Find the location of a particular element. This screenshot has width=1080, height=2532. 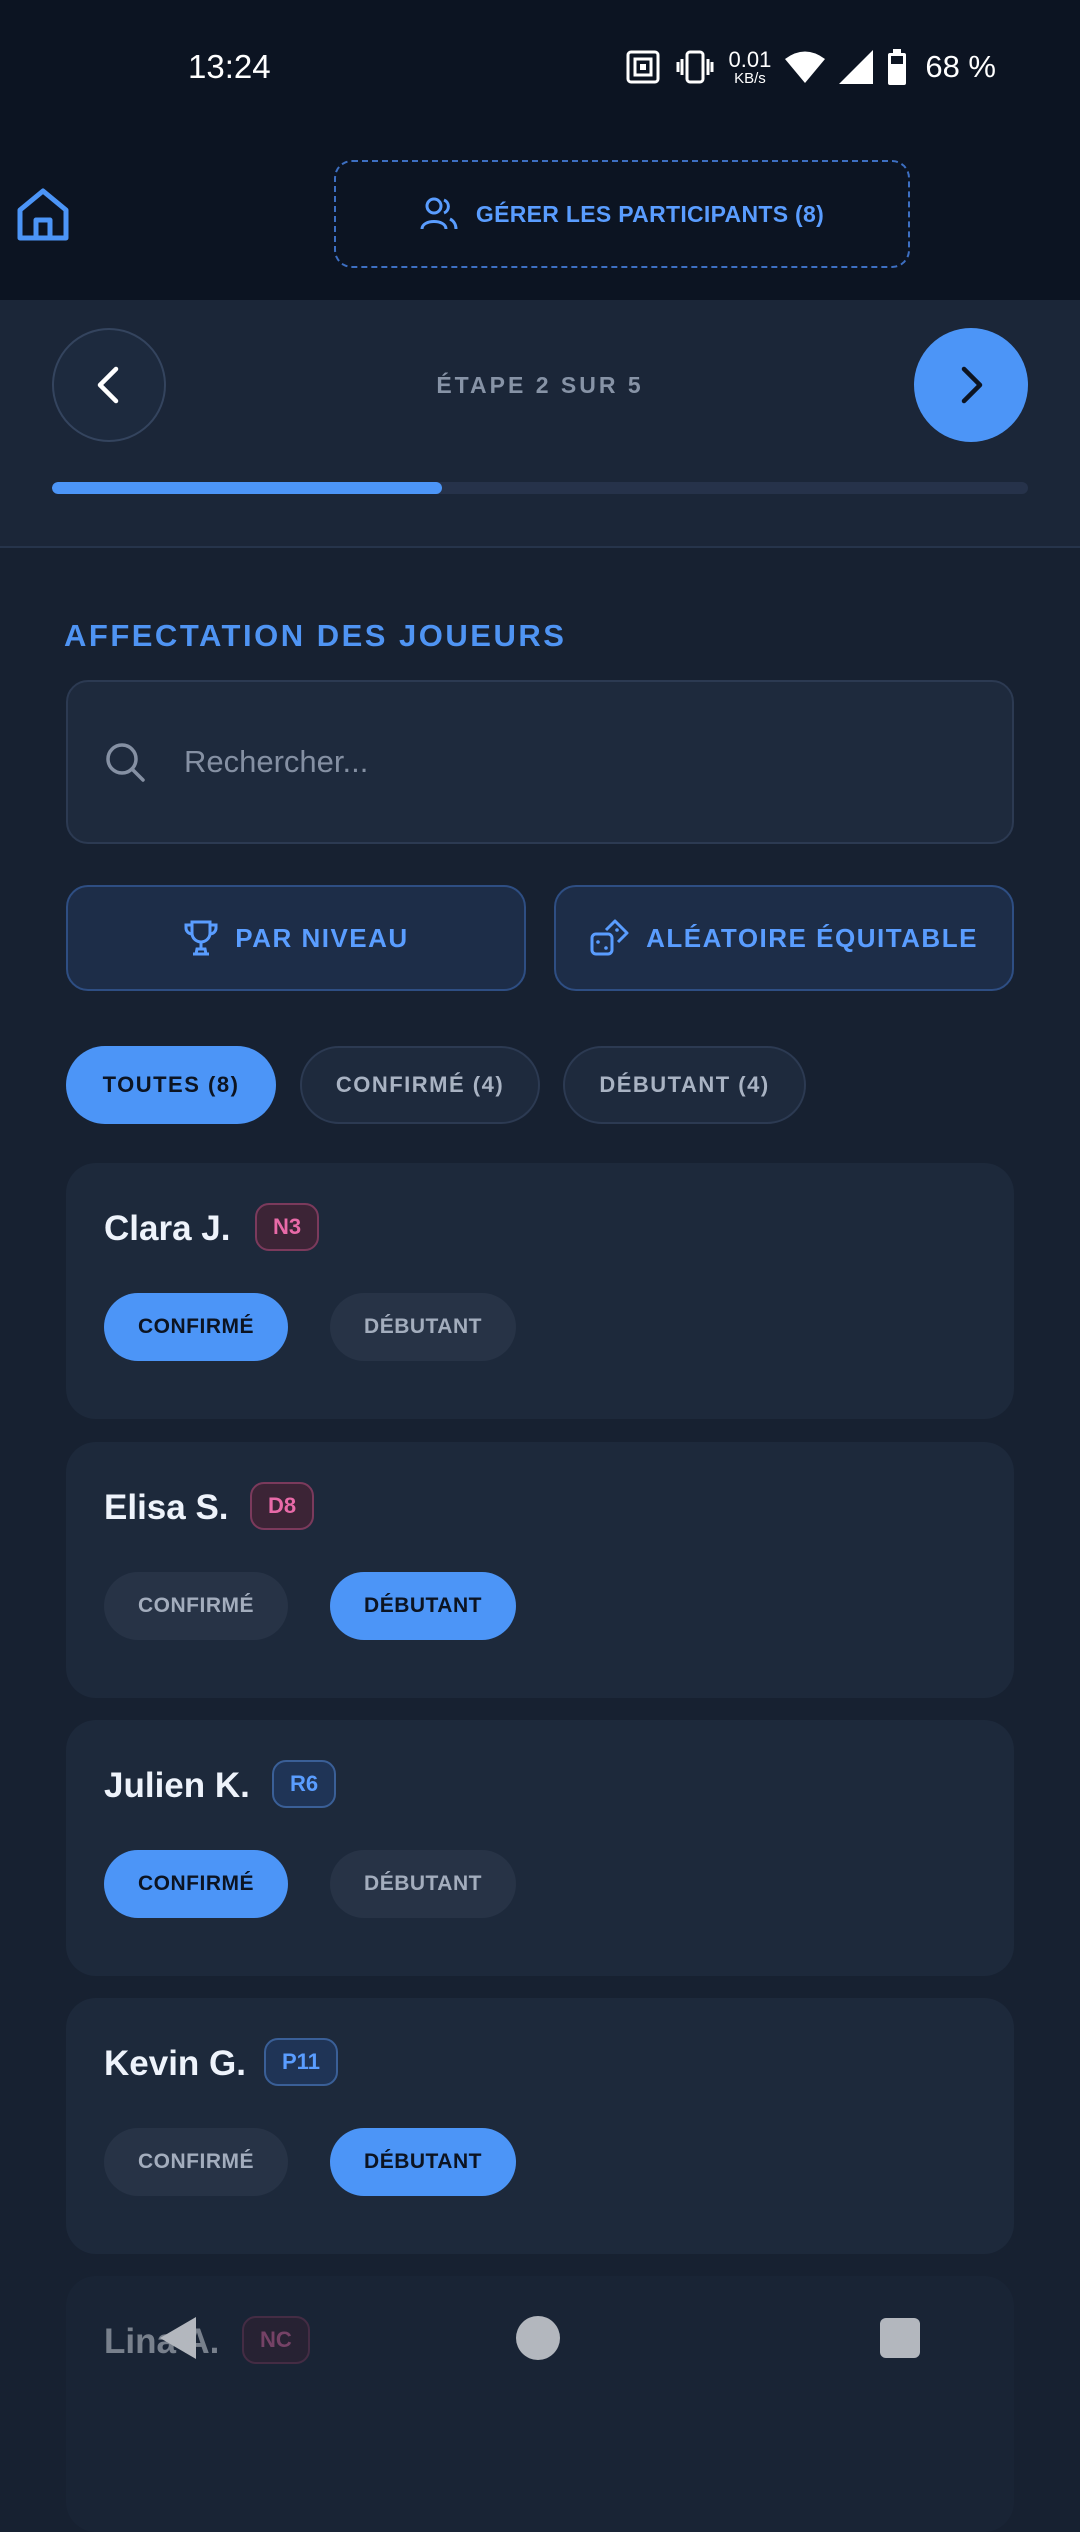

filter-chip-all: TOUTES (8) is located at coordinates (171, 1085).